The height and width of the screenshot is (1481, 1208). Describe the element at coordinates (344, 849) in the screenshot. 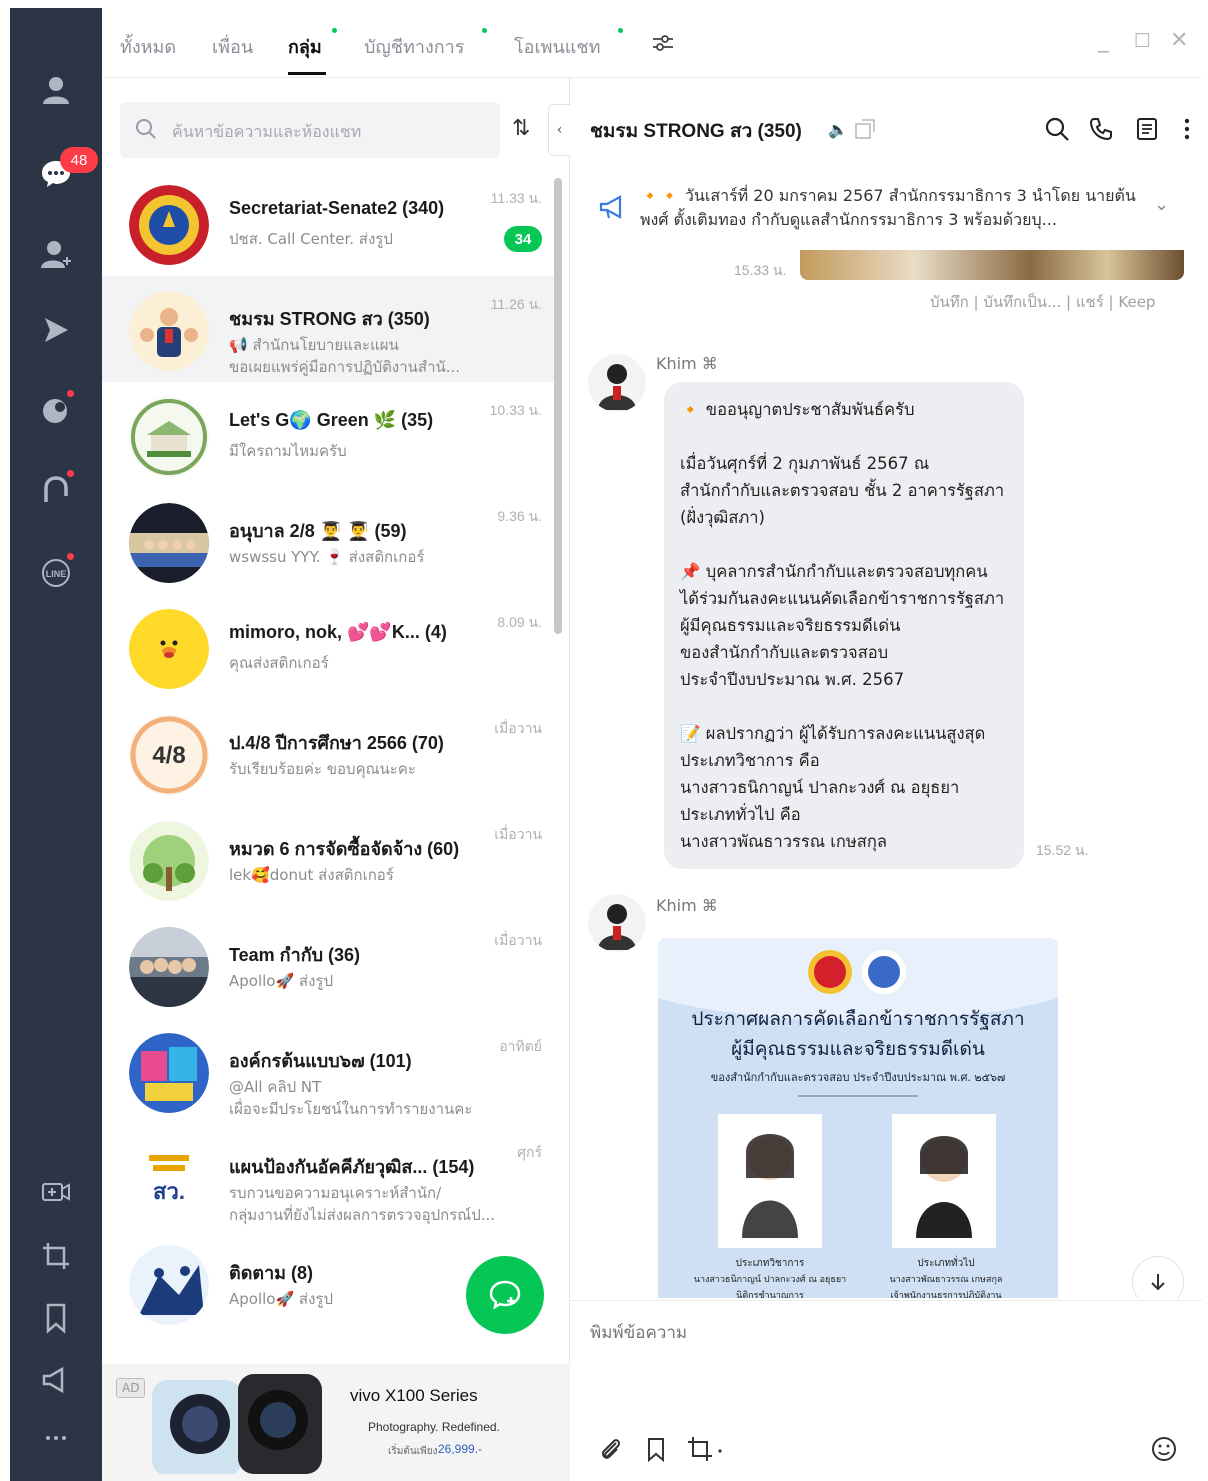

I see `chat-name: หมวด 6 การจัดซื้อจัดจ้าง (60)` at that location.